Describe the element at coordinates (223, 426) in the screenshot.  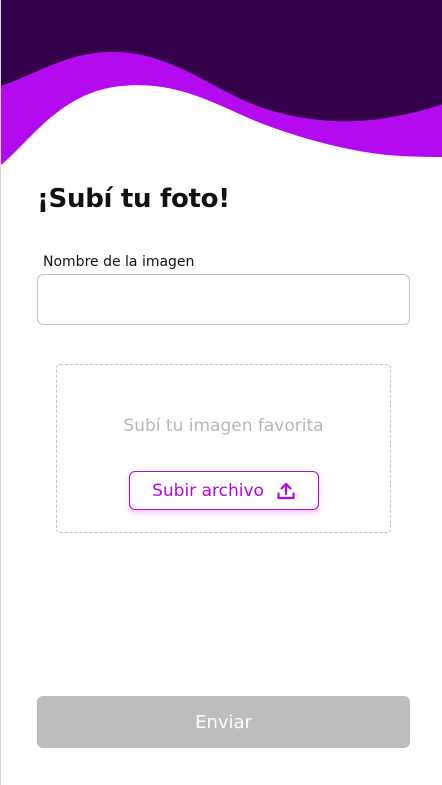
I see `dropzone-hint: Subí tu imagen favorita` at that location.